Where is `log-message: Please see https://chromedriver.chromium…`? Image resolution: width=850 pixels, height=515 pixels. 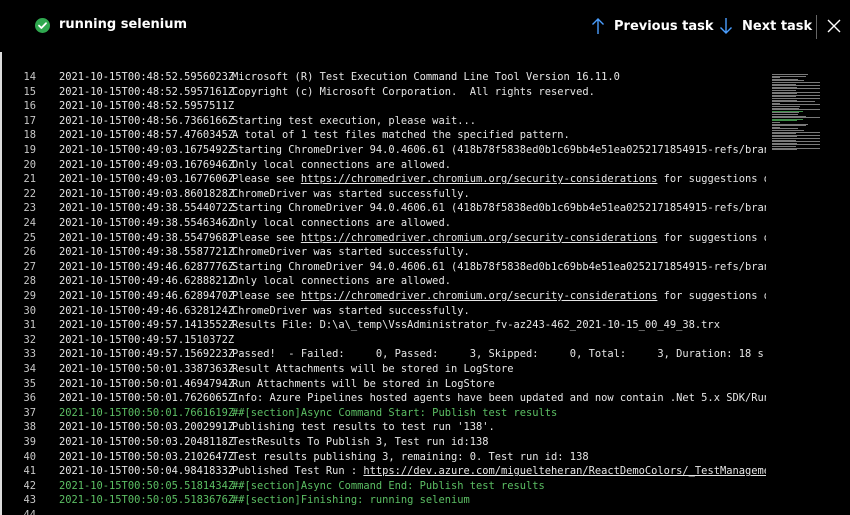 log-message: Please see https://chromedriver.chromium… is located at coordinates (499, 179).